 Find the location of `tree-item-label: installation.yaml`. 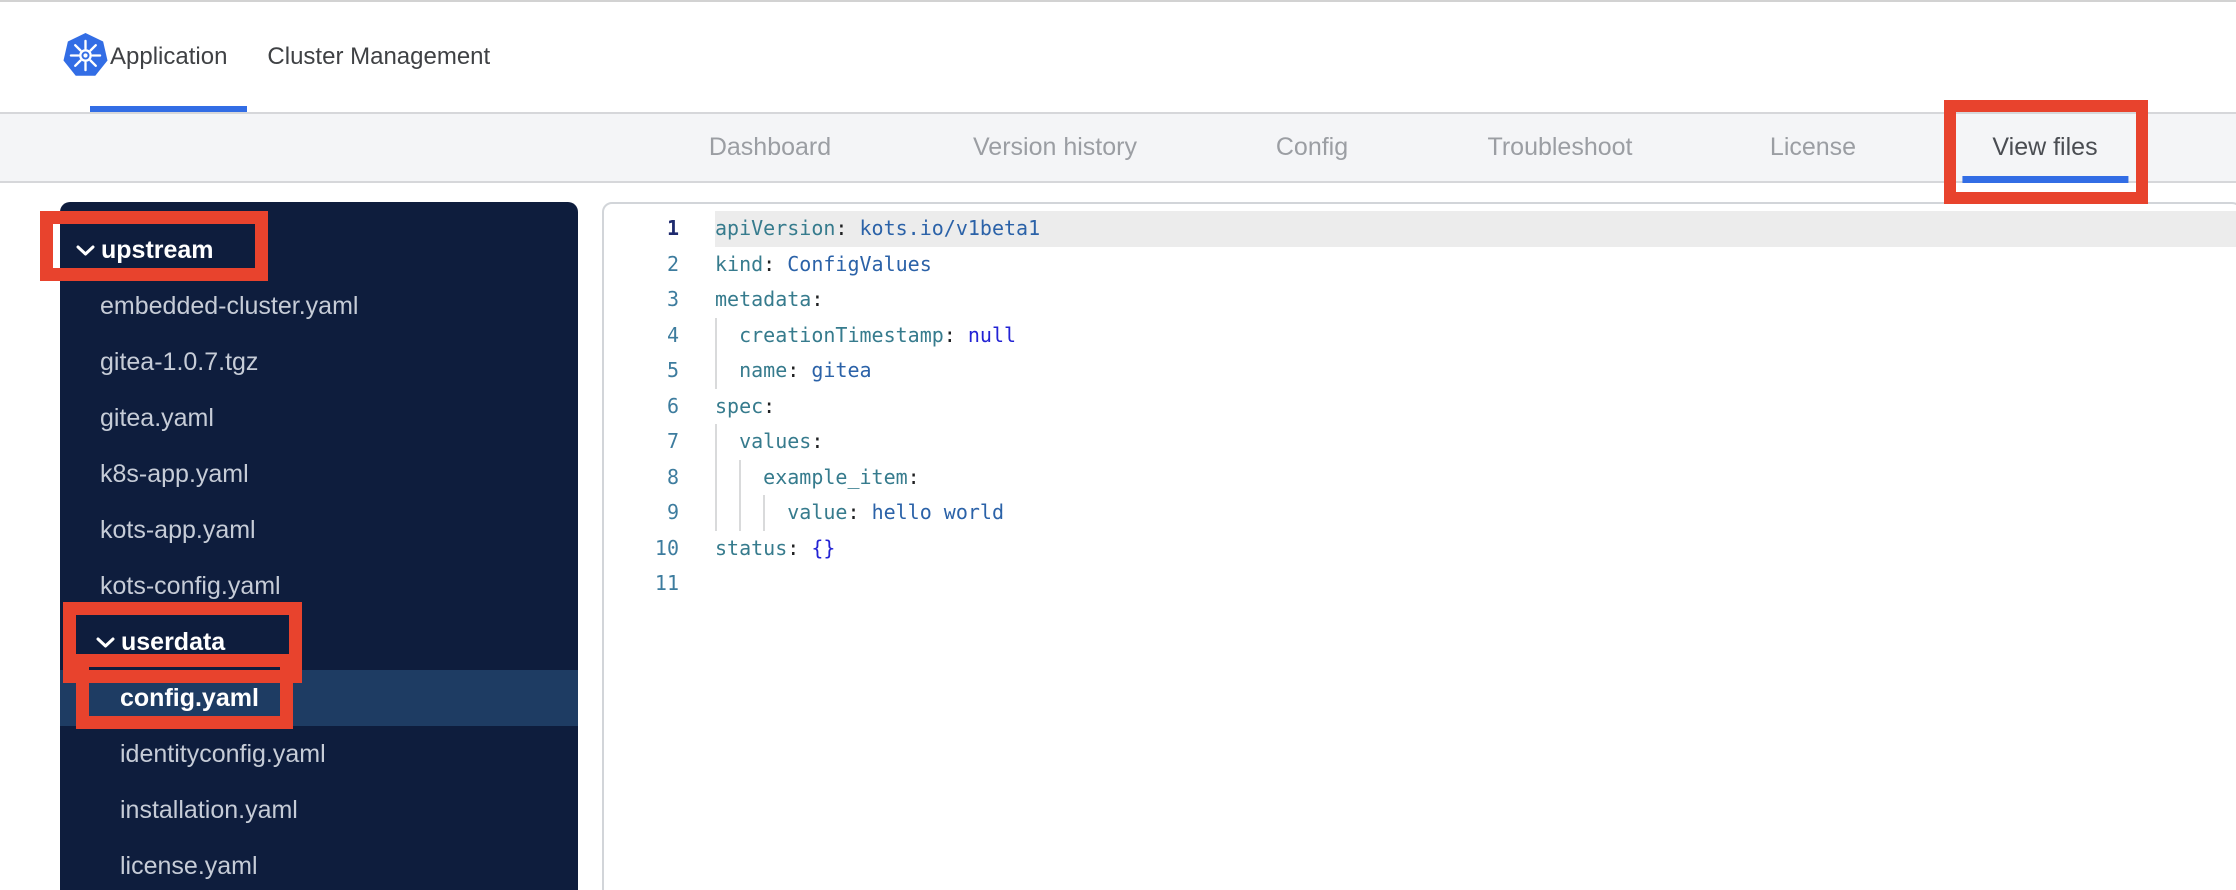

tree-item-label: installation.yaml is located at coordinates (209, 809).